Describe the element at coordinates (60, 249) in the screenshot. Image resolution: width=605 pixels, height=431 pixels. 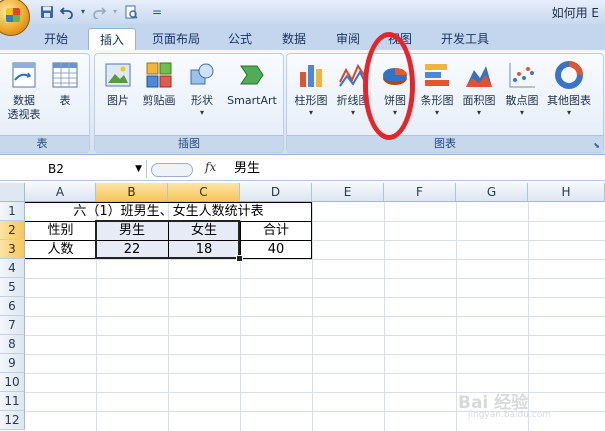
I see `cell-a3: 人数` at that location.